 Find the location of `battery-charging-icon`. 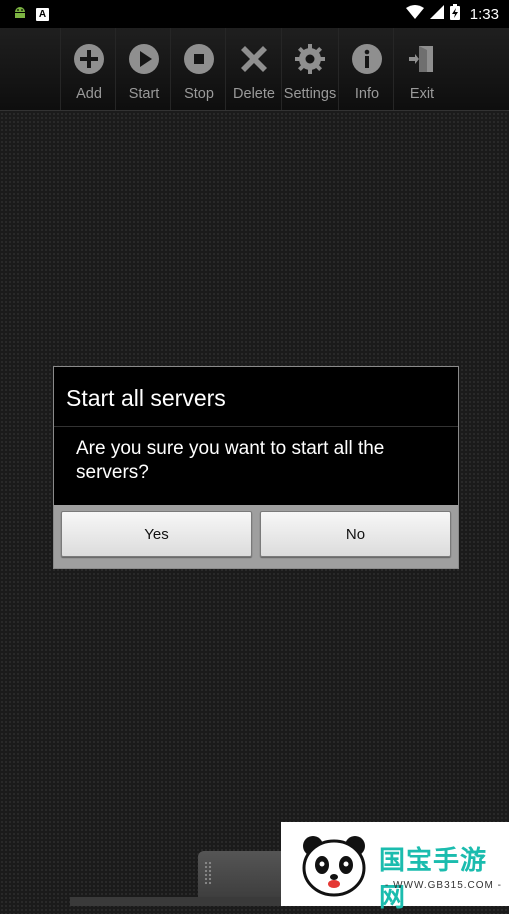

battery-charging-icon is located at coordinates (454, 14).